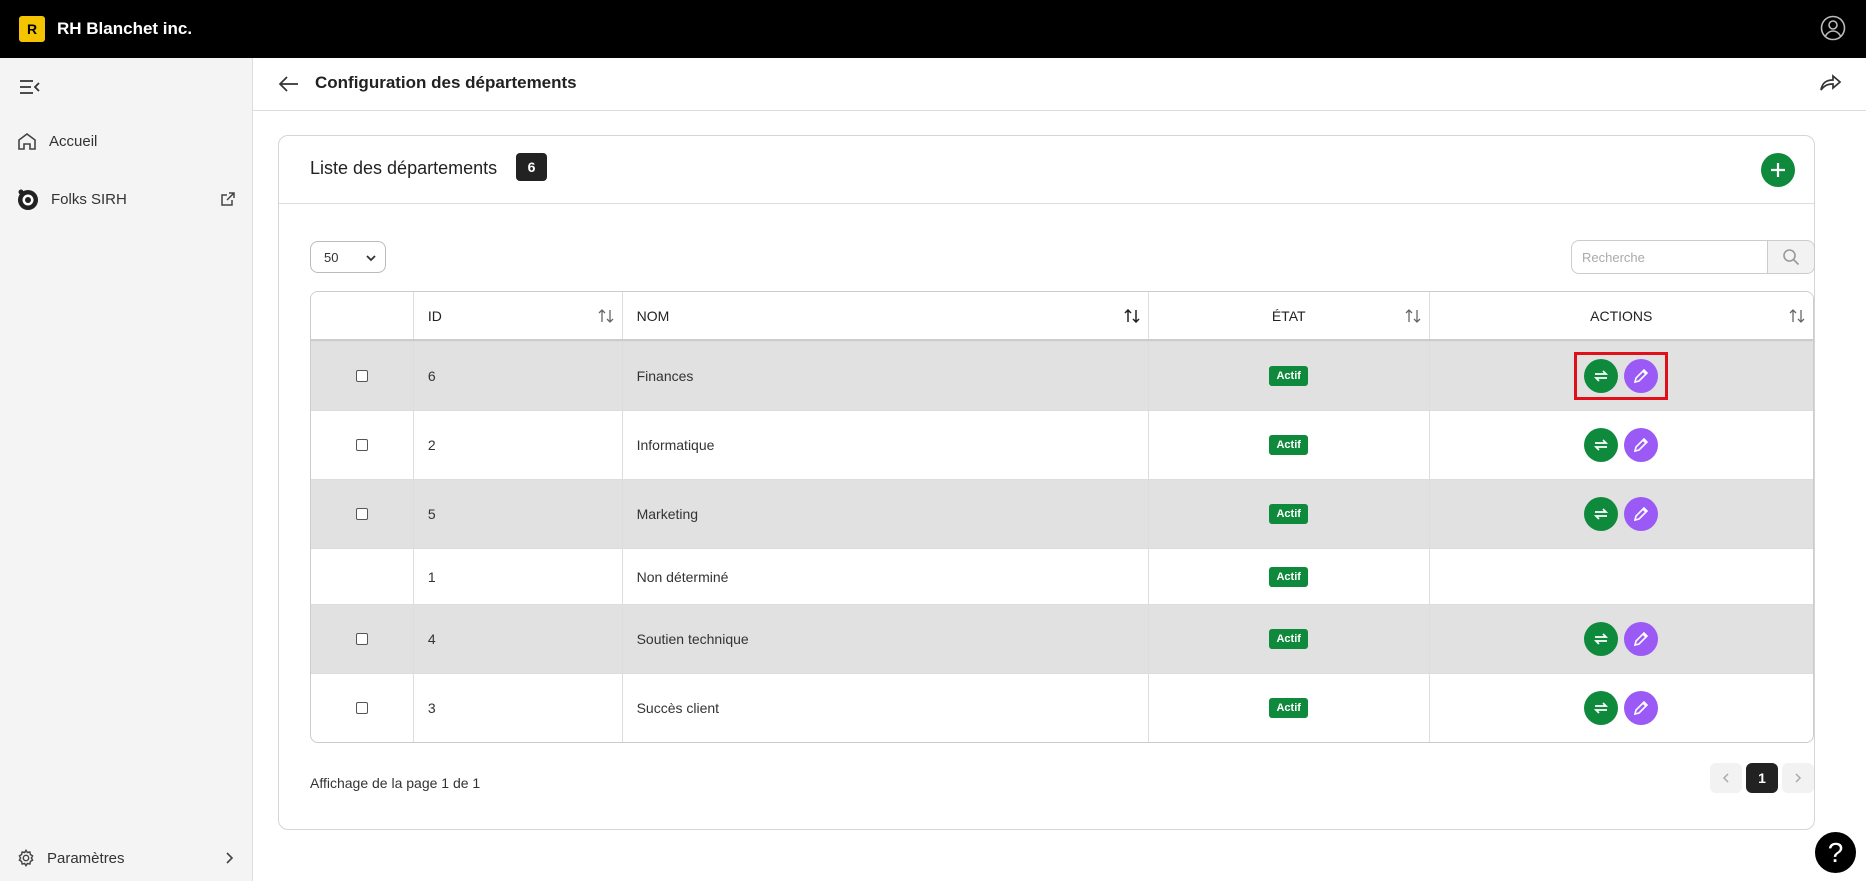  Describe the element at coordinates (518, 315) in the screenshot. I see `column-header-id: ID` at that location.